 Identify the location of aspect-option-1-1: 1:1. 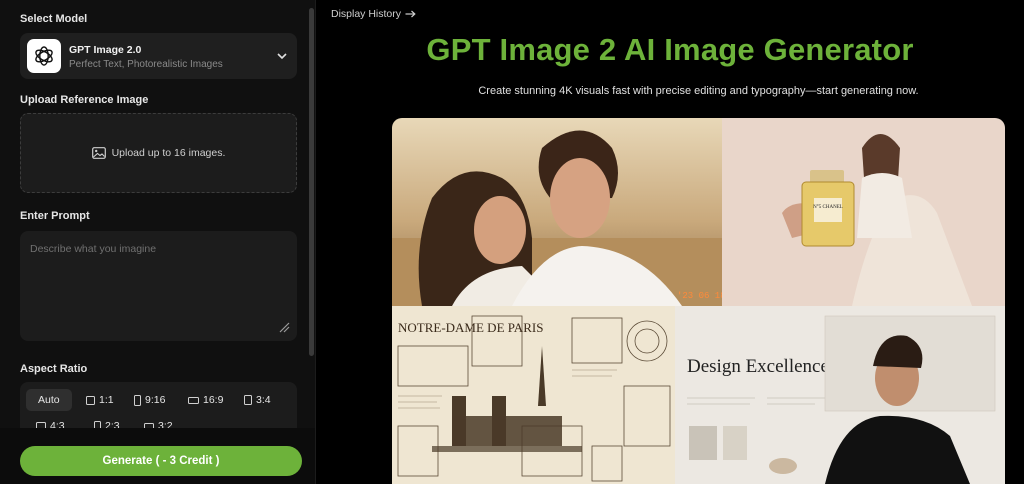
(100, 400).